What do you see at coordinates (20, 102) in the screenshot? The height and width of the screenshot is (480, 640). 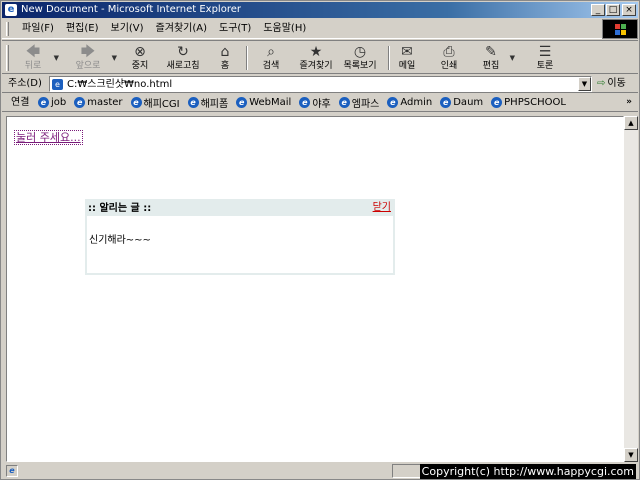 I see `links-label: 연결` at bounding box center [20, 102].